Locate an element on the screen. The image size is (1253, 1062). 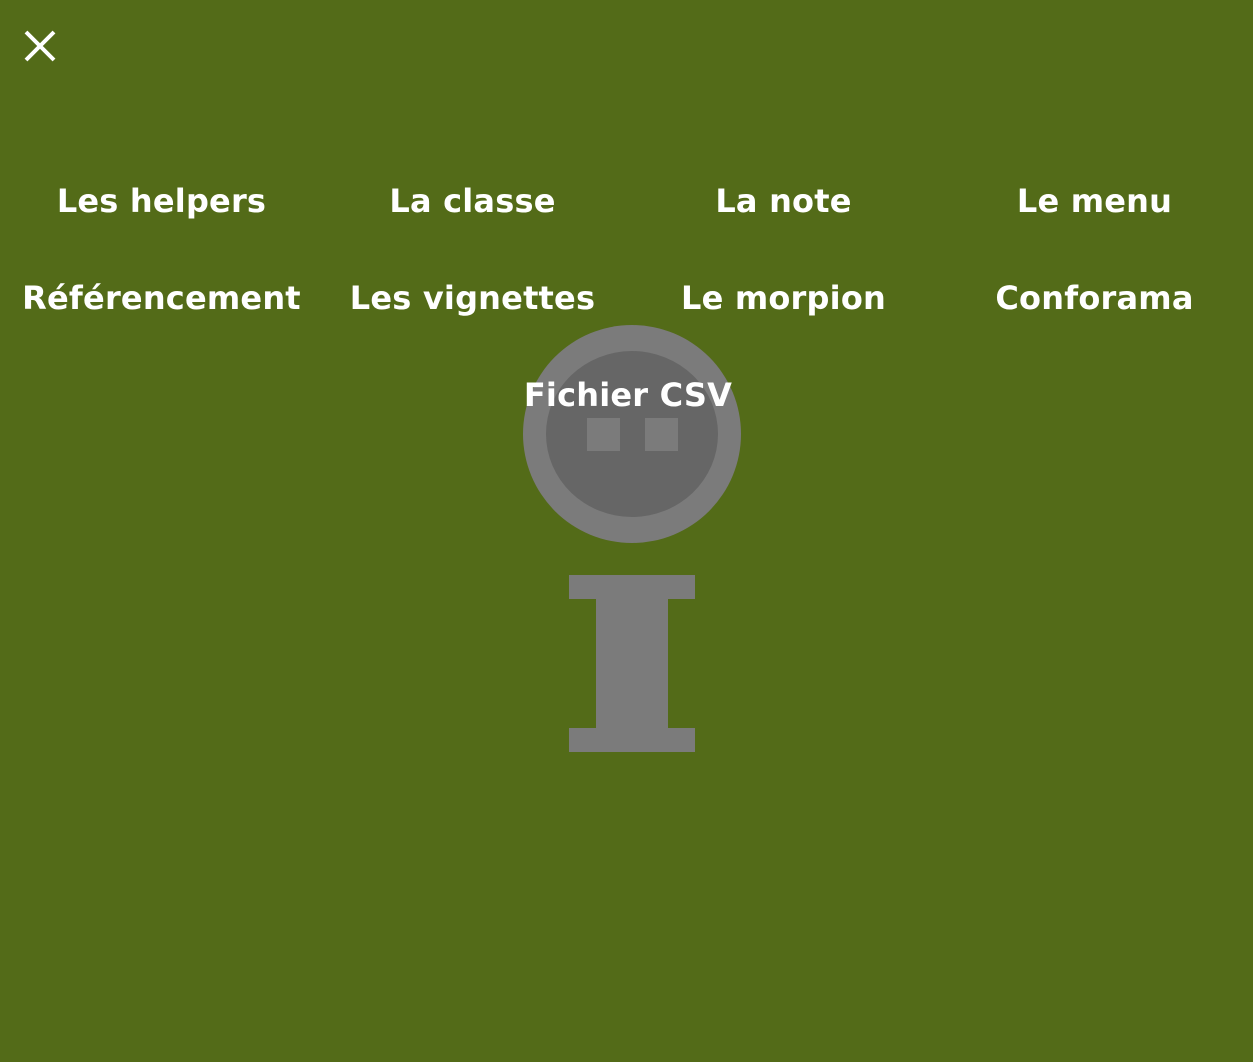
mascot-info-icon is located at coordinates (632, 538).